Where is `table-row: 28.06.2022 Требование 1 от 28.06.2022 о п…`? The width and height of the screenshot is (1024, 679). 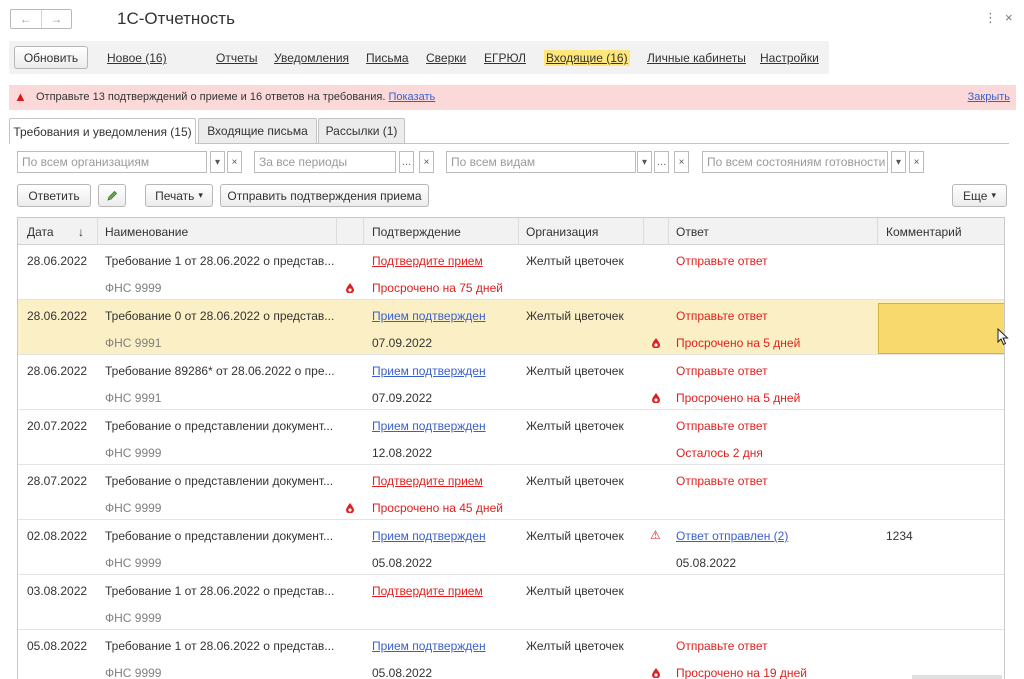 table-row: 28.06.2022 Требование 1 от 28.06.2022 о п… is located at coordinates (511, 272).